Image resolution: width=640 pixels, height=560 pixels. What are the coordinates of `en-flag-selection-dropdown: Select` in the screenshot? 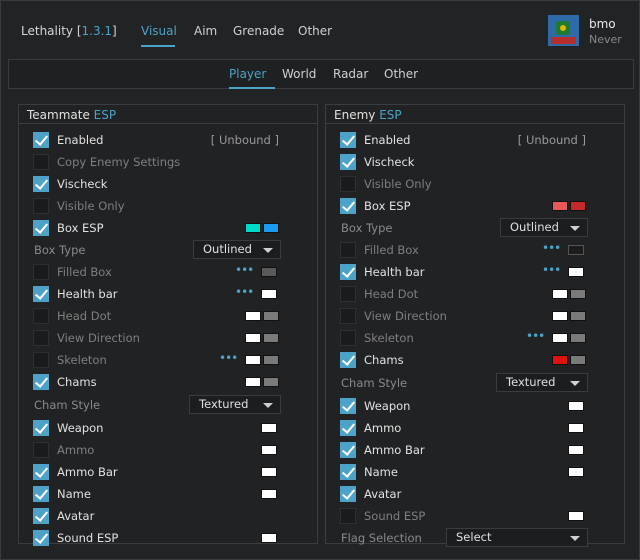 It's located at (517, 537).